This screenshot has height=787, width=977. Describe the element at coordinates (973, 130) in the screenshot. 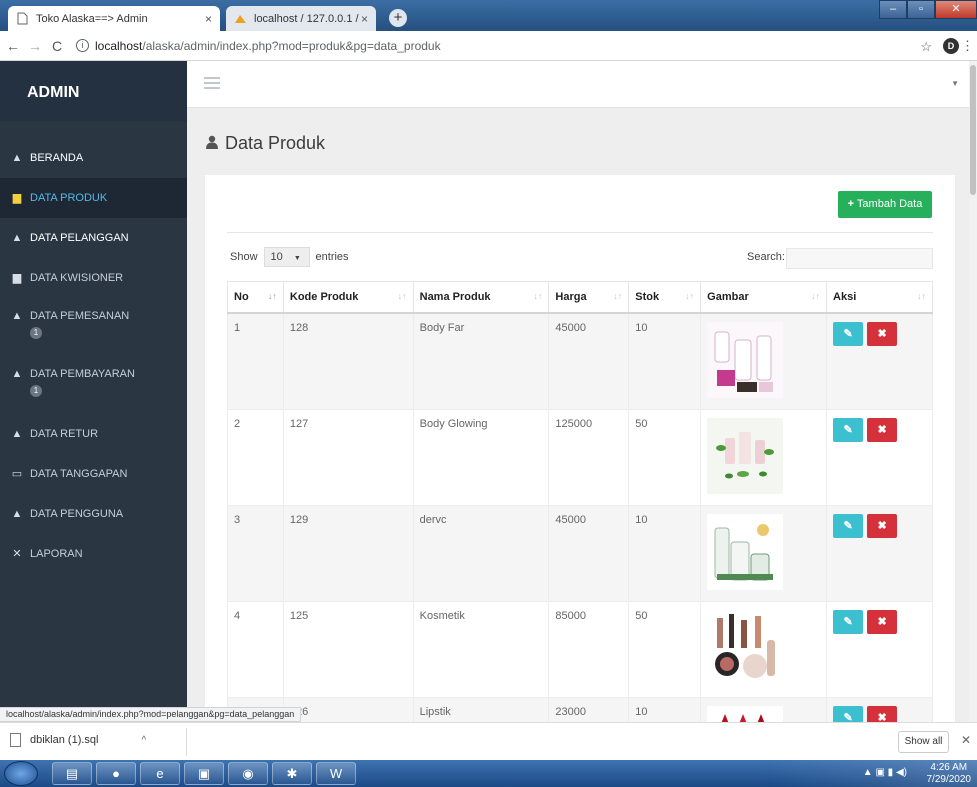

I see `scrollbar-thumb` at that location.